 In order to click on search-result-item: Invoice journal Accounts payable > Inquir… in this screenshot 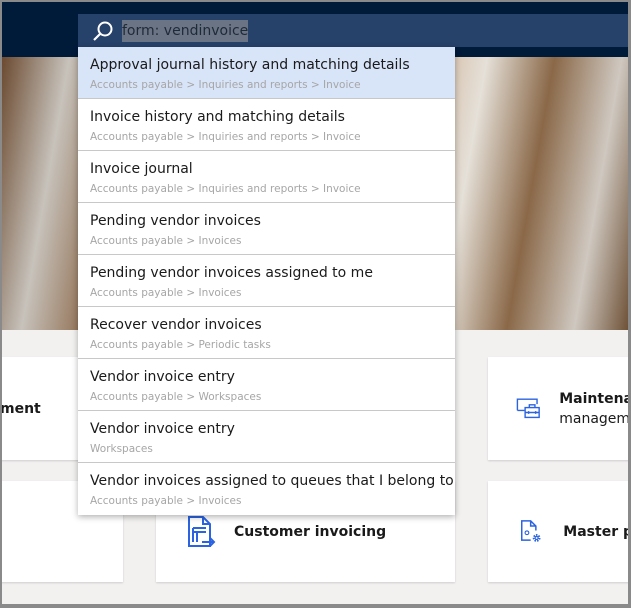, I will do `click(266, 177)`.